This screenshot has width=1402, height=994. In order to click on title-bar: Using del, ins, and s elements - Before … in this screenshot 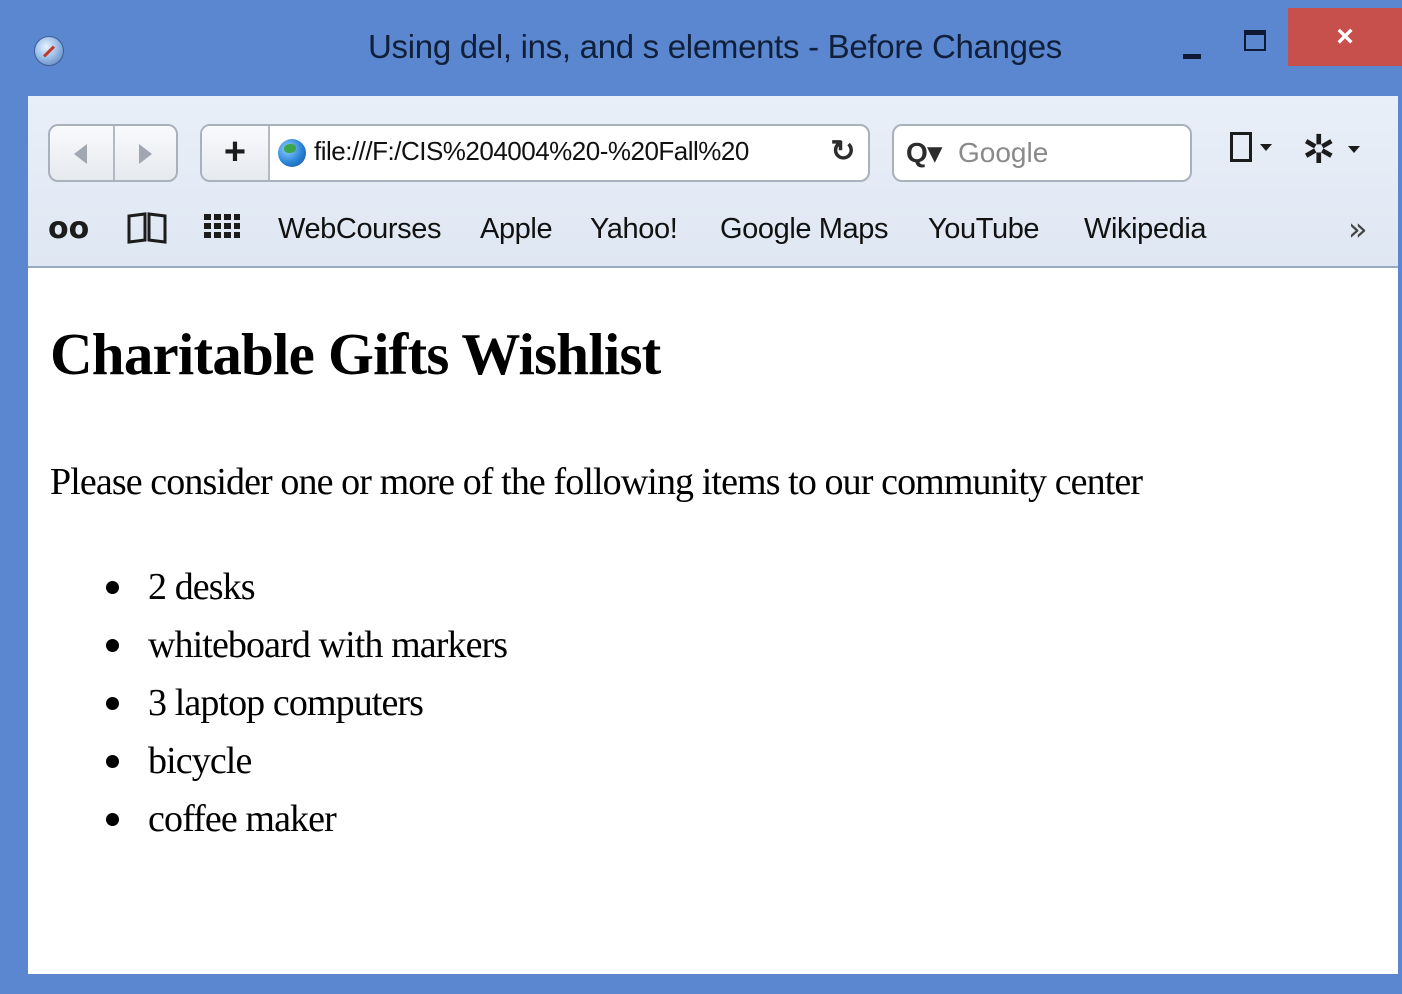, I will do `click(701, 48)`.